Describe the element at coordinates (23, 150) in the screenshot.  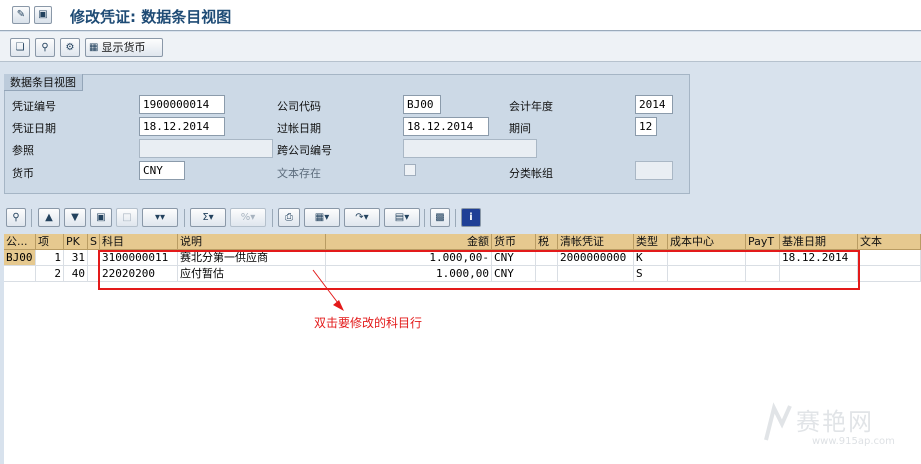
I see `reference-label: 参照` at that location.